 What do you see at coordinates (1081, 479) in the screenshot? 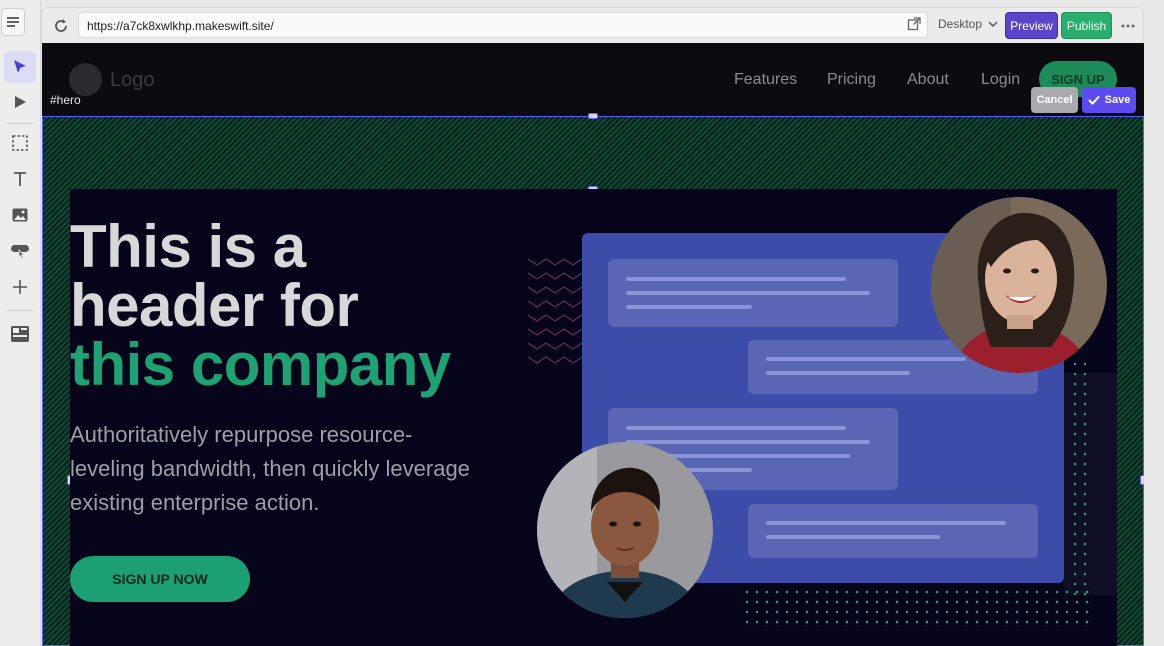
I see `dot-grid-right` at bounding box center [1081, 479].